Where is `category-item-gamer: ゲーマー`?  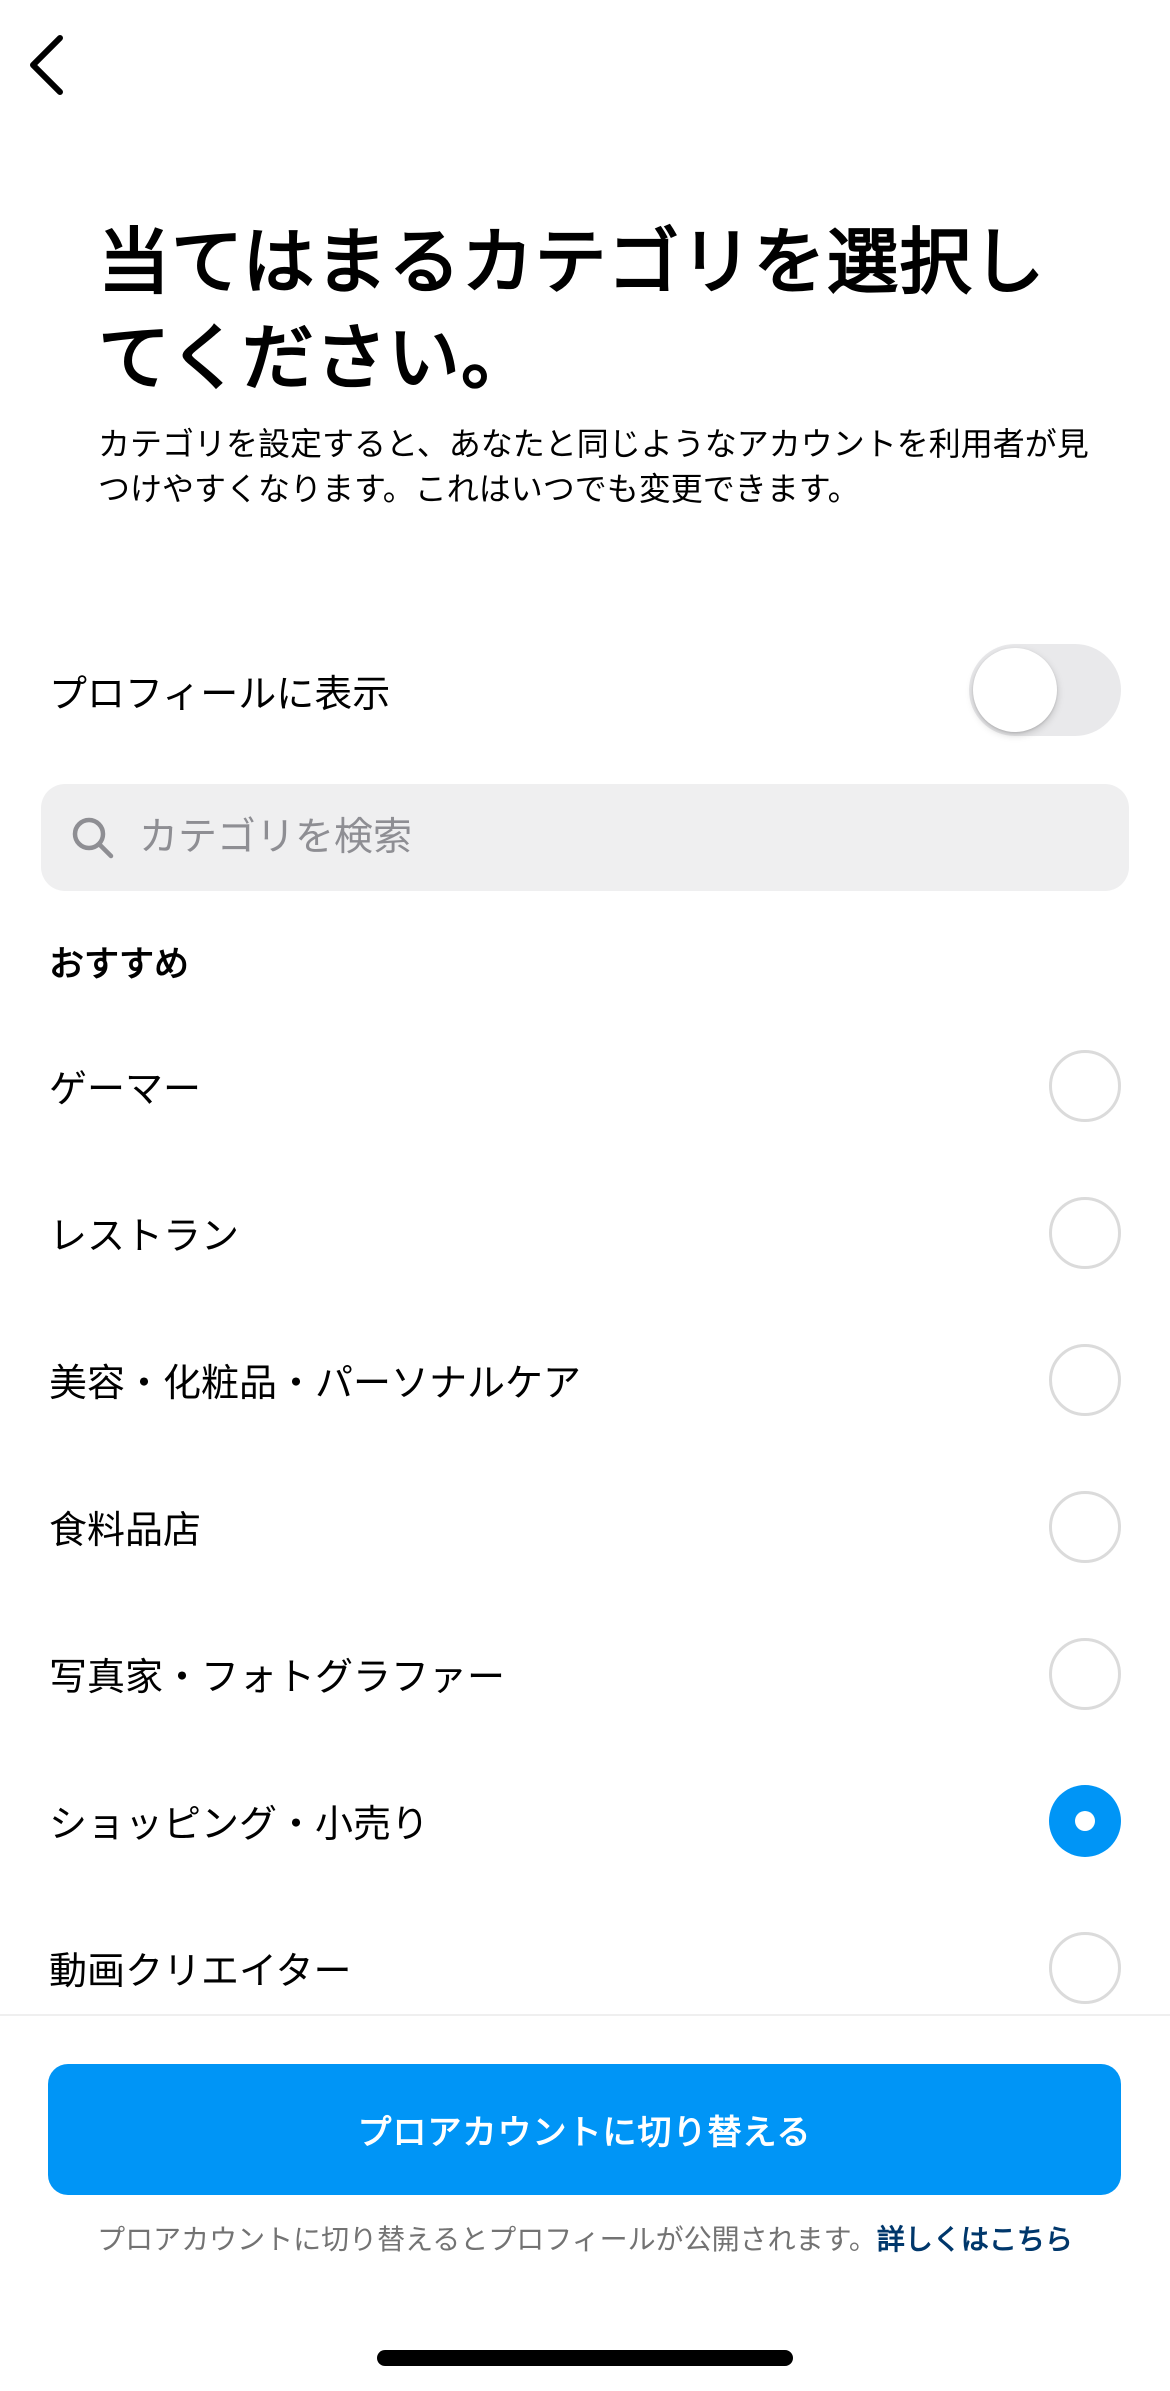
category-item-gamer: ゲーマー is located at coordinates (585, 1085).